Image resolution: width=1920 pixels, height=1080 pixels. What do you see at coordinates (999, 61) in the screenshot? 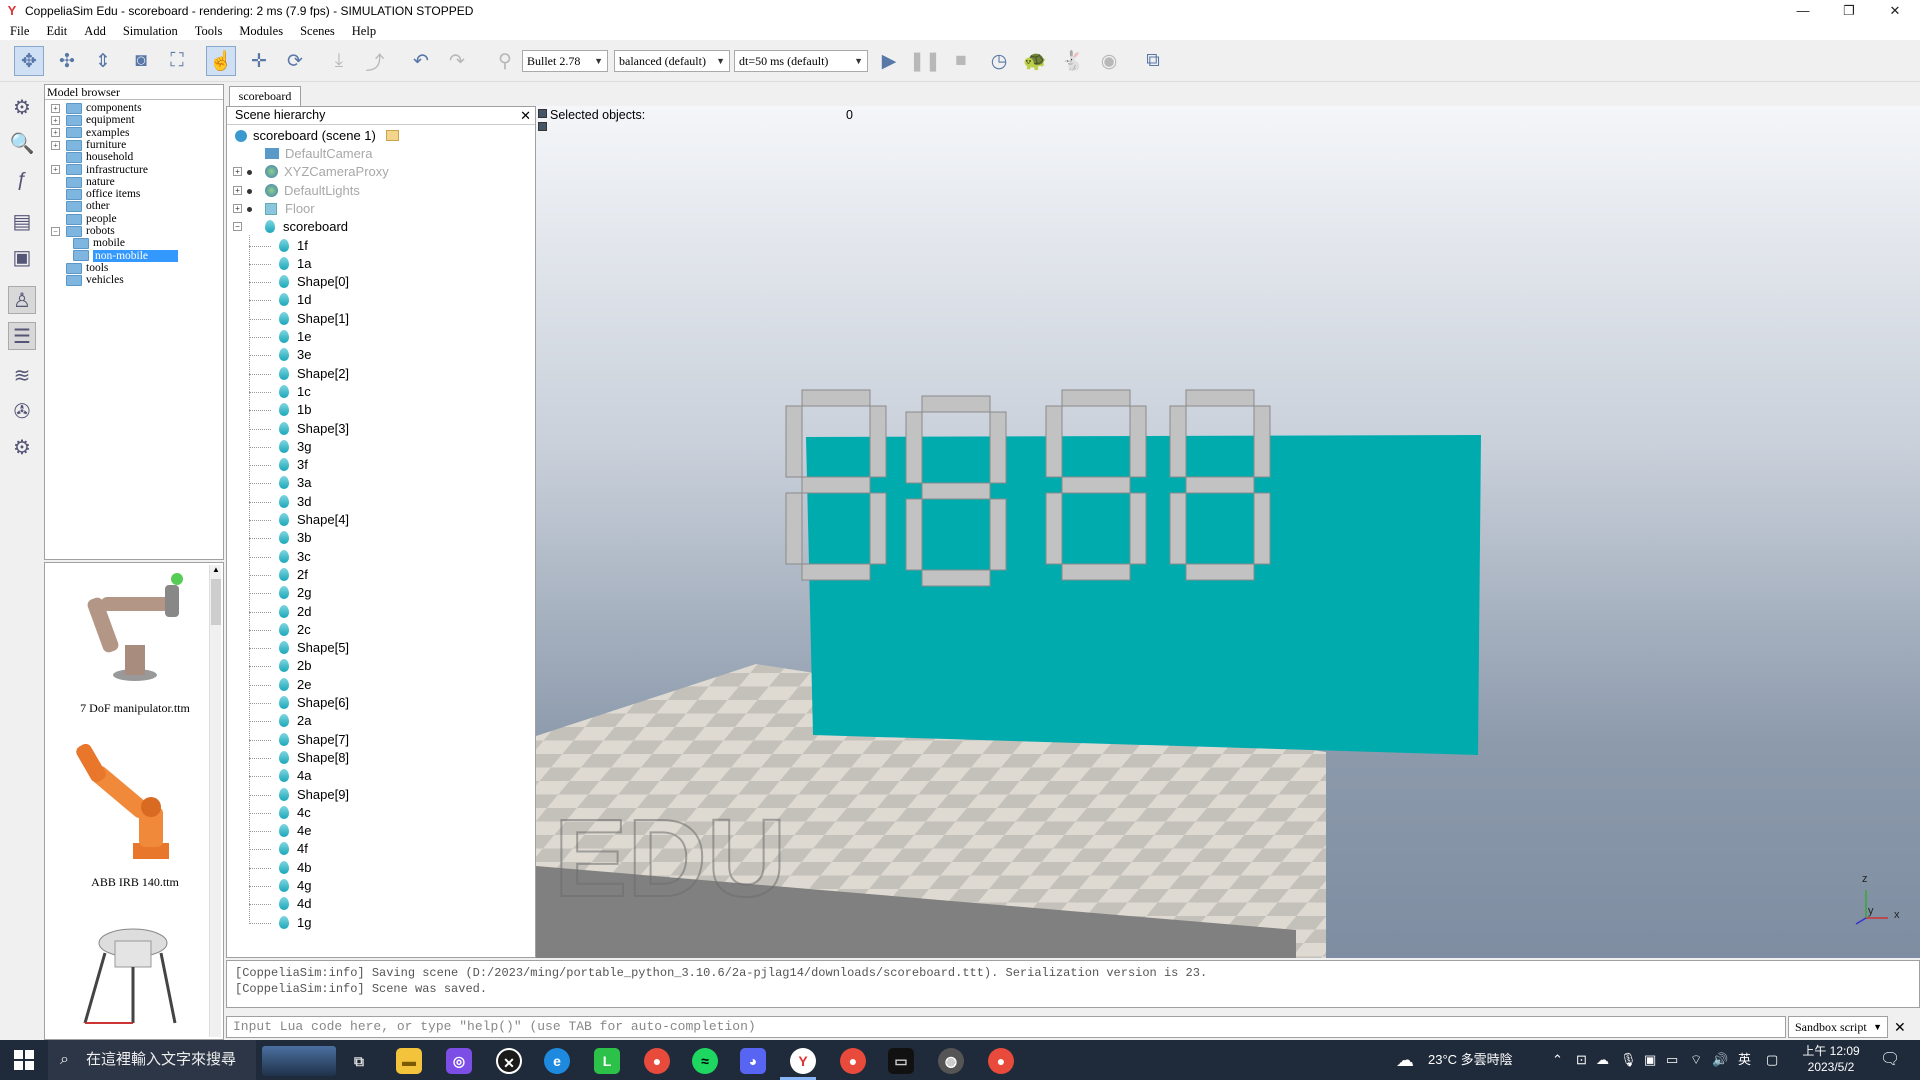
I see `real-time-icon: ◷` at bounding box center [999, 61].